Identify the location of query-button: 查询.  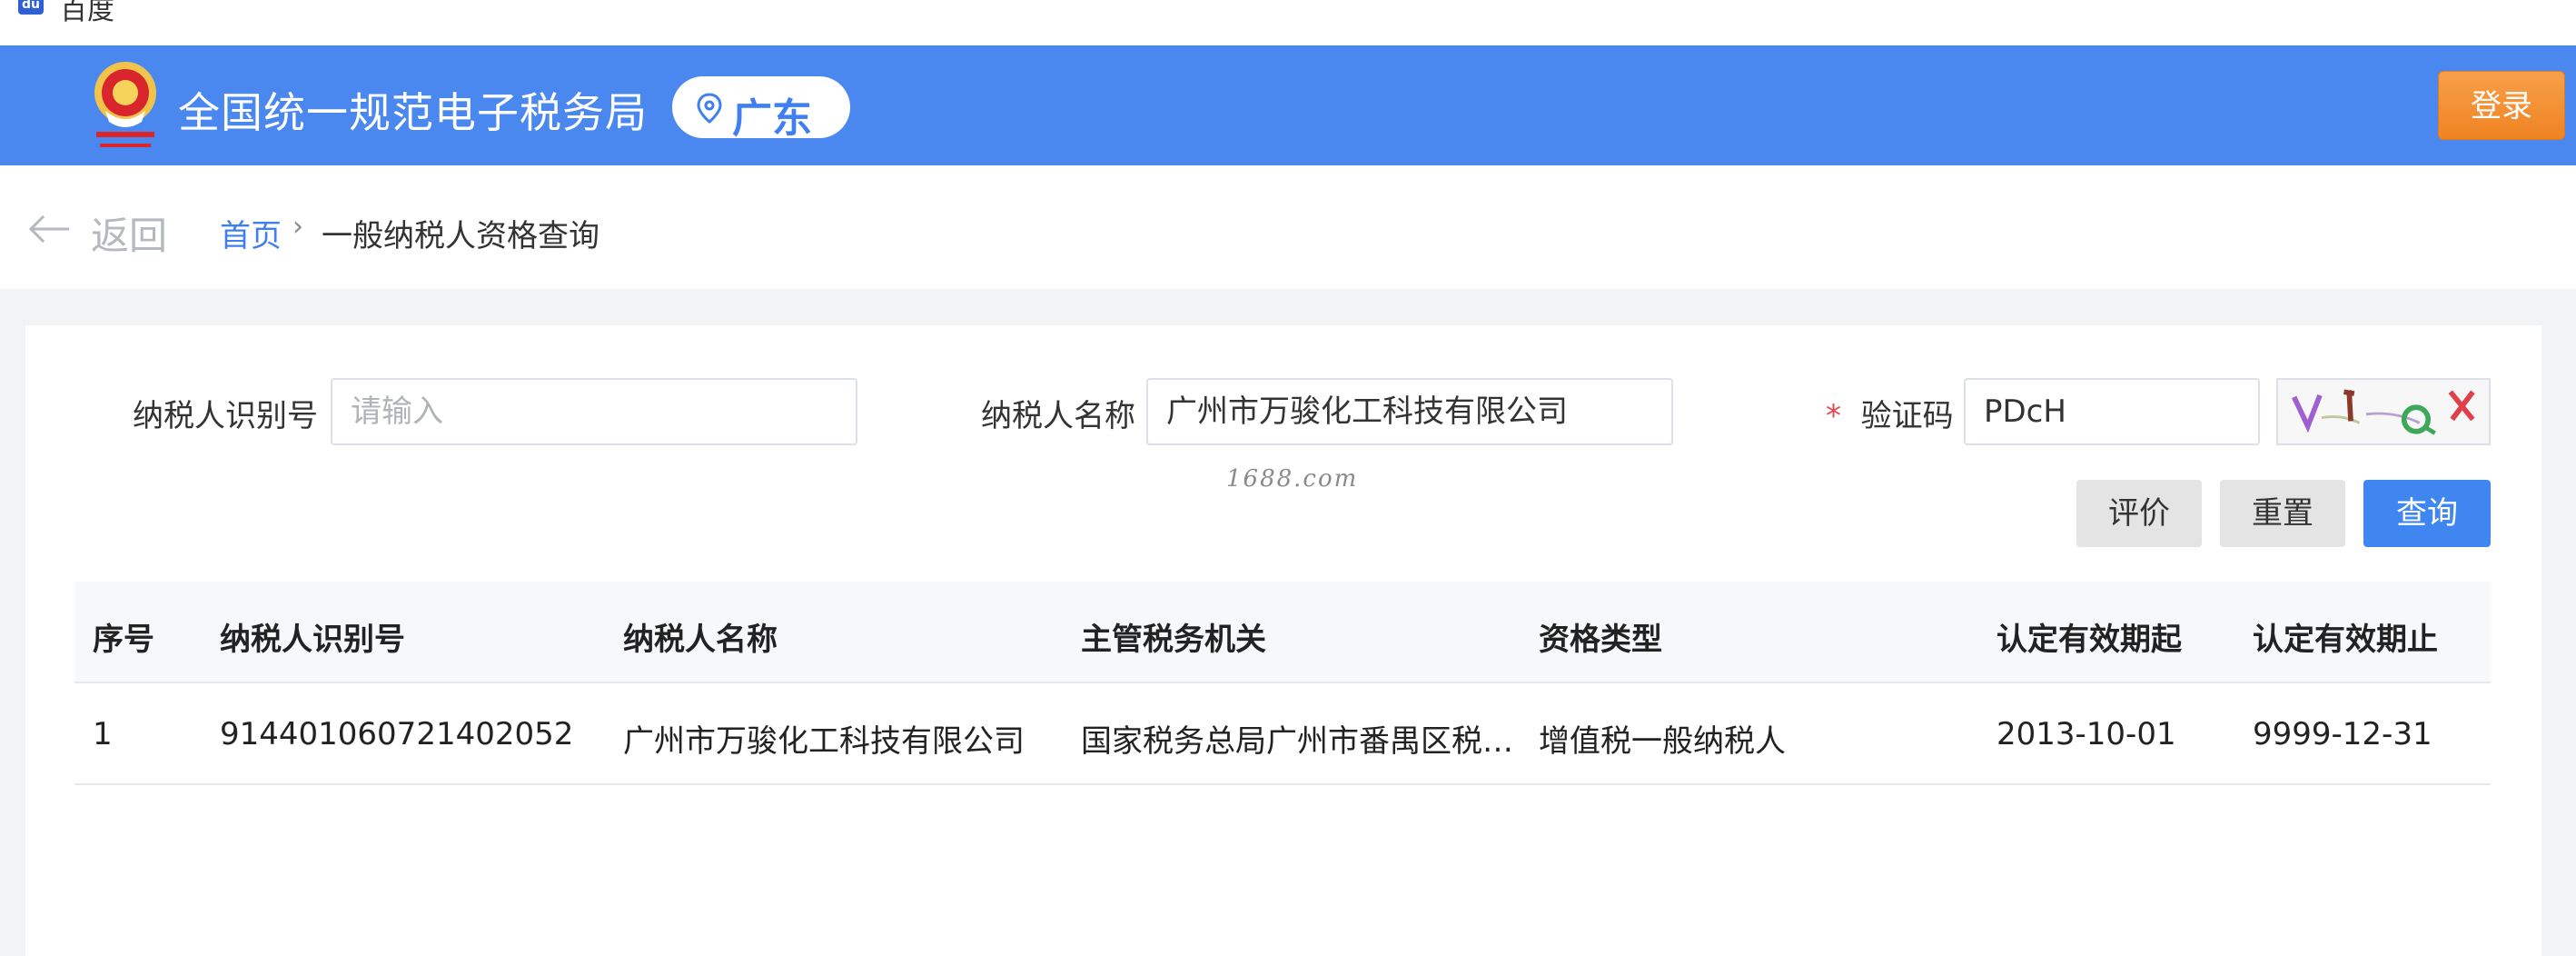
(2427, 513).